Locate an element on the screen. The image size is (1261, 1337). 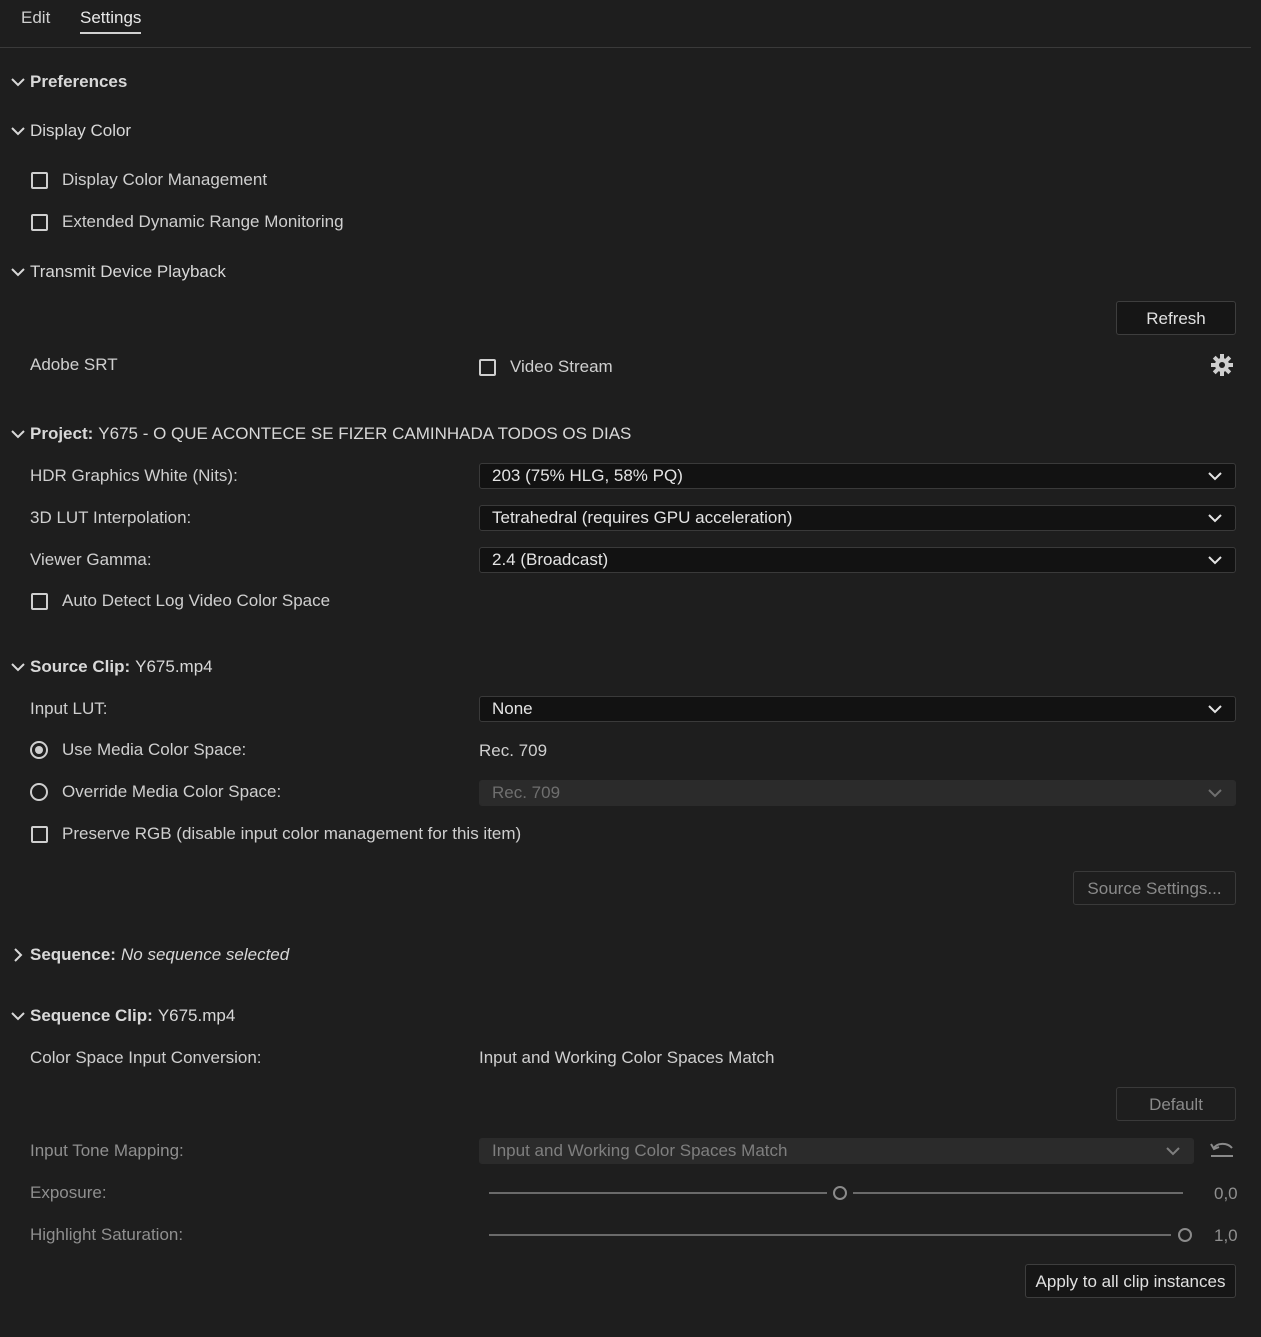
section-title: Project: is located at coordinates (62, 433).